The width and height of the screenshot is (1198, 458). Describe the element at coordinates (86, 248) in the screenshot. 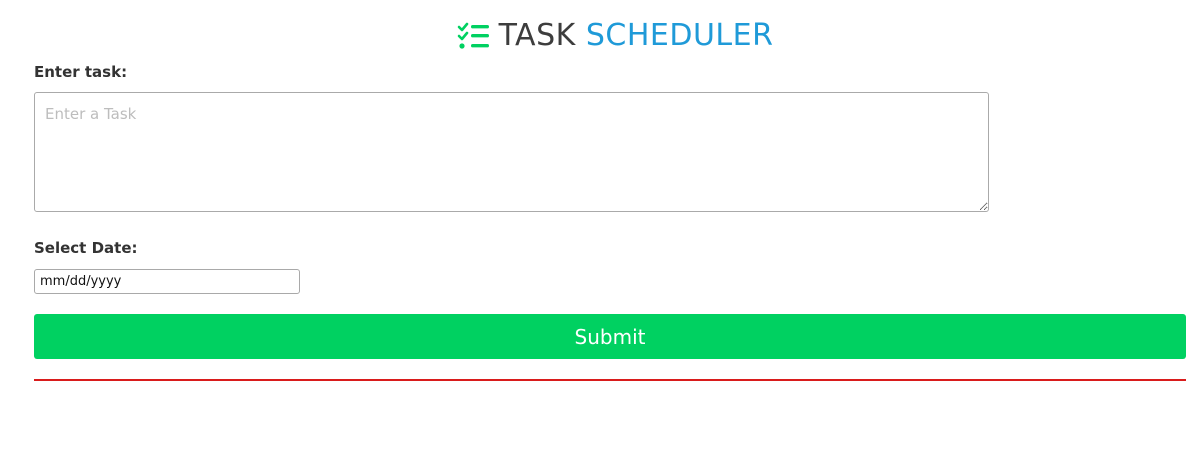

I see `date-label: Select Date:` at that location.